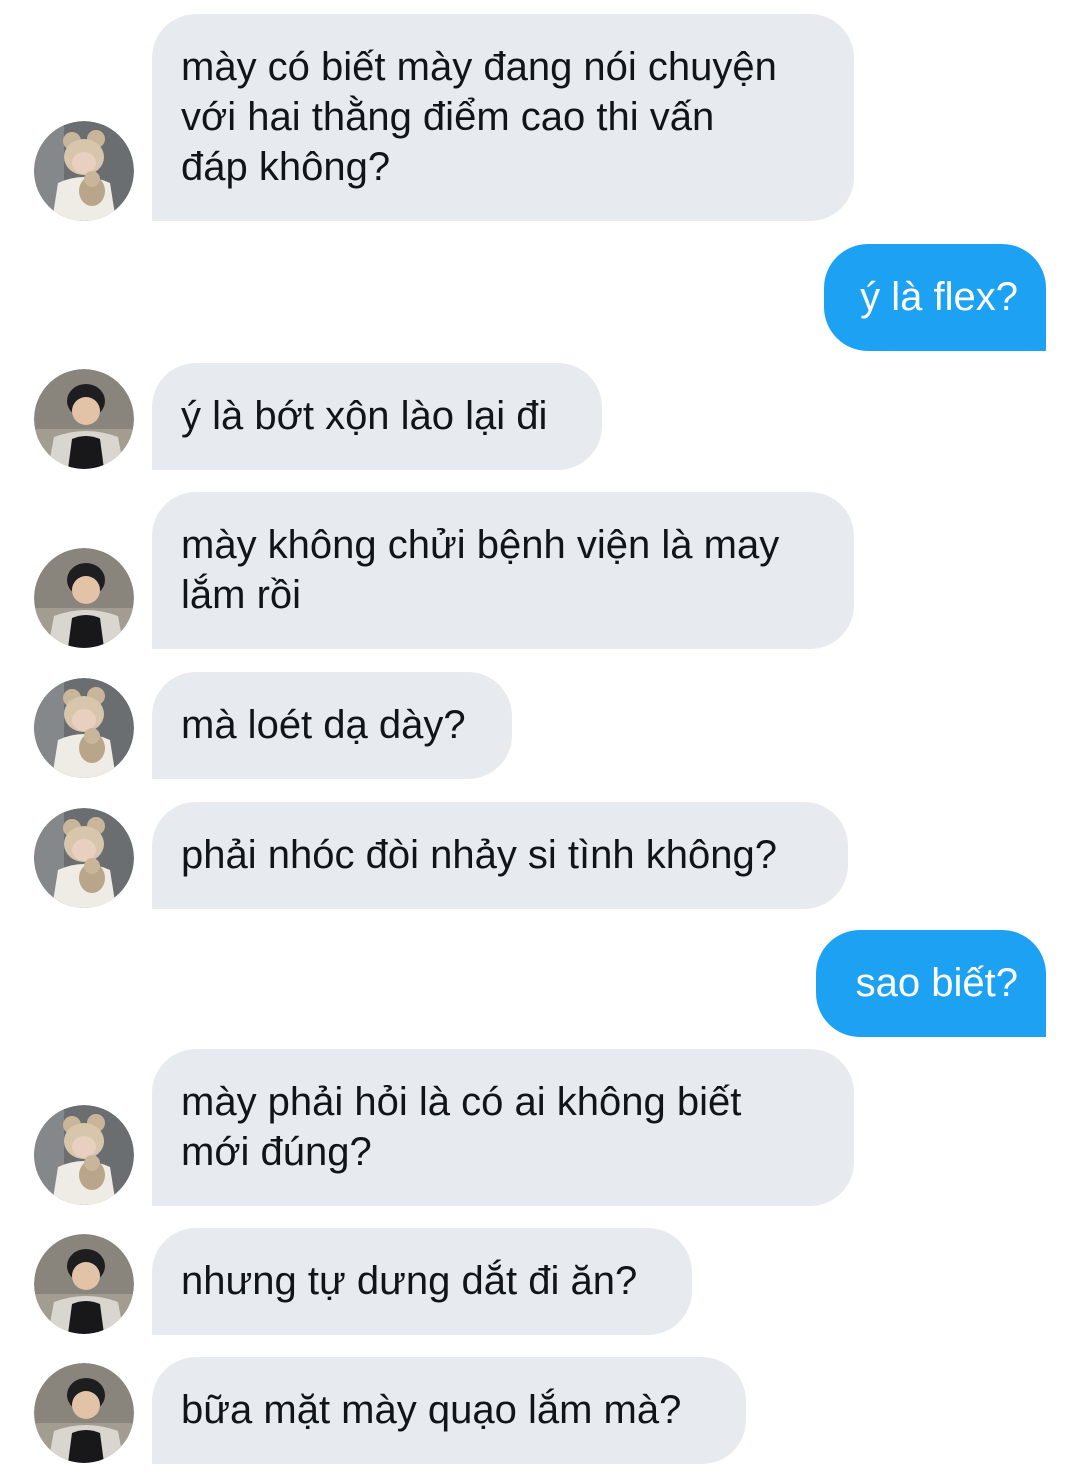 The image size is (1080, 1482). I want to click on incoming-message-bubble: mà loét dạ dày?, so click(332, 725).